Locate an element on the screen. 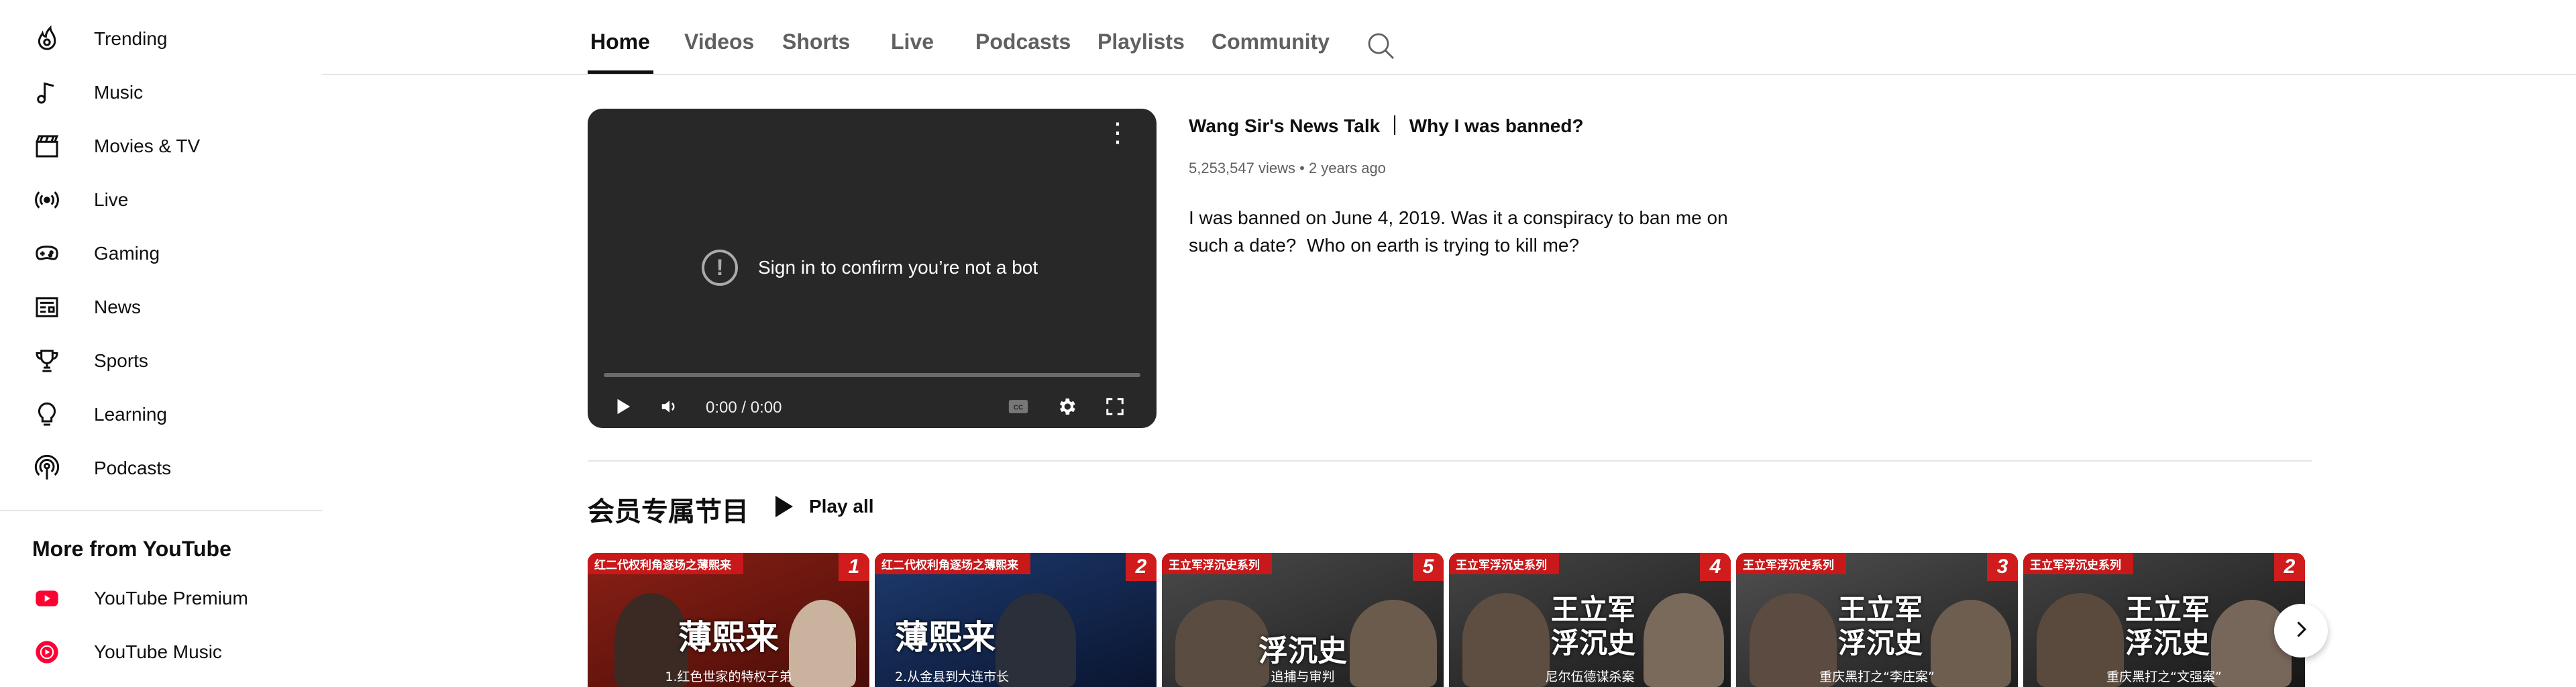 This screenshot has height=687, width=2576. bot-check-message: ! Sign in to confirm you’re not a bot is located at coordinates (870, 268).